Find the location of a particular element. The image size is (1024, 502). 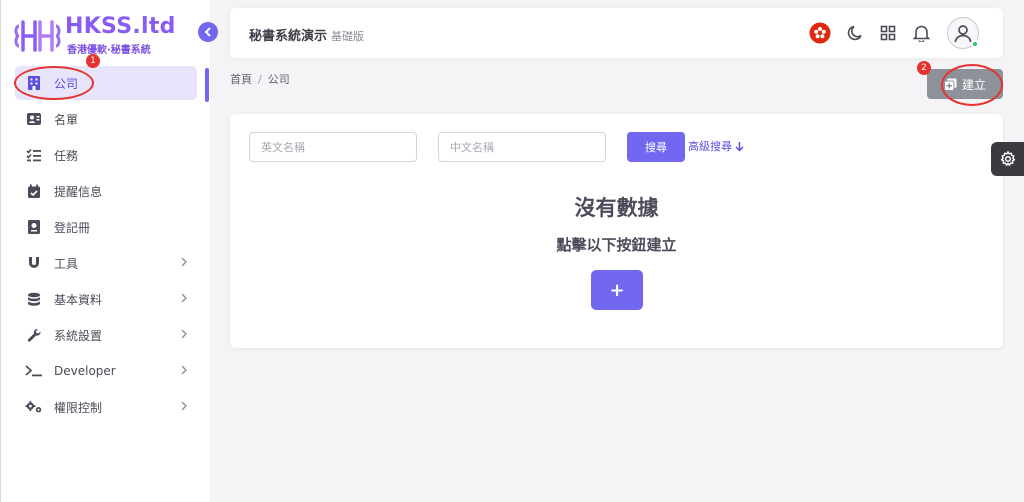

sidebar-item-register: 登記冊 is located at coordinates (106, 227).